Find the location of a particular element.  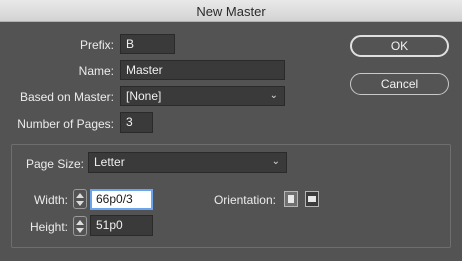

portrait-icon is located at coordinates (291, 199).